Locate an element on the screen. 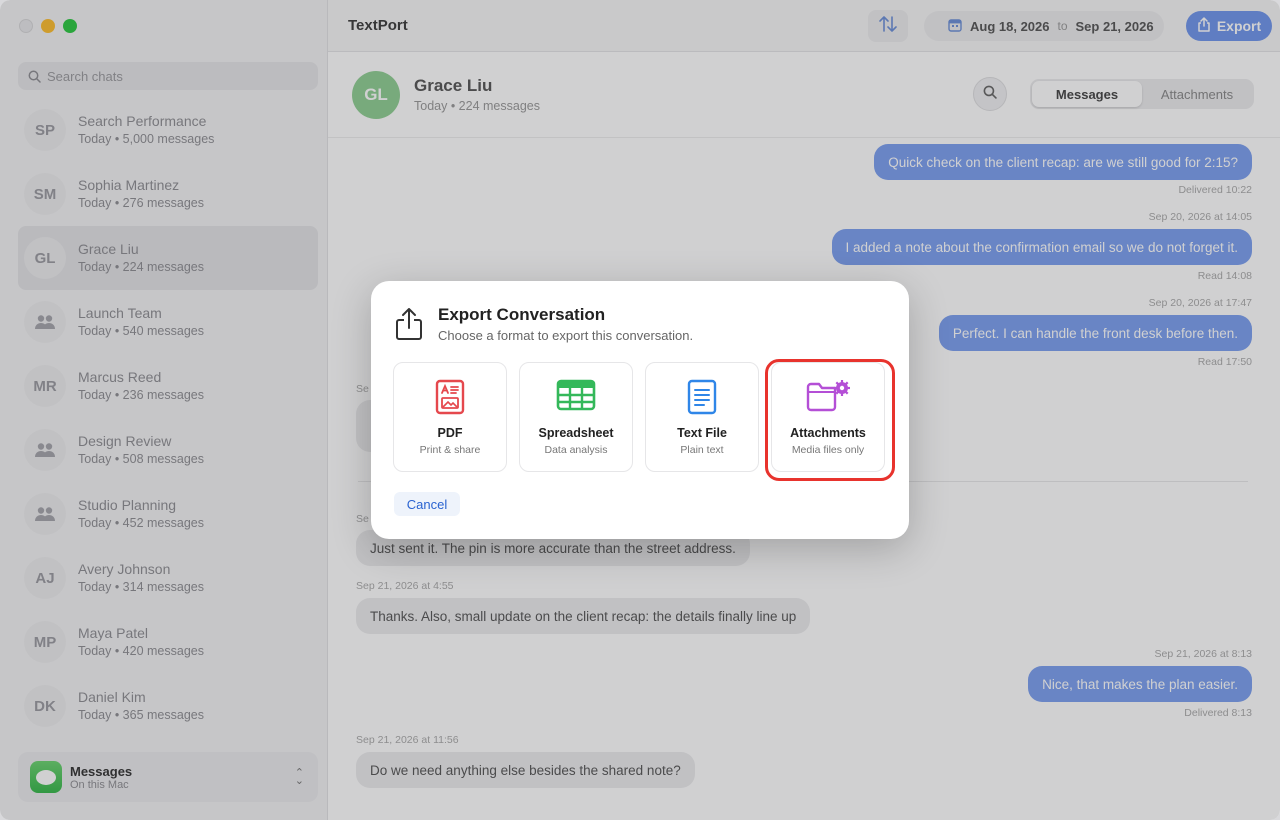  dialog-title: Export Conversation is located at coordinates (522, 314).